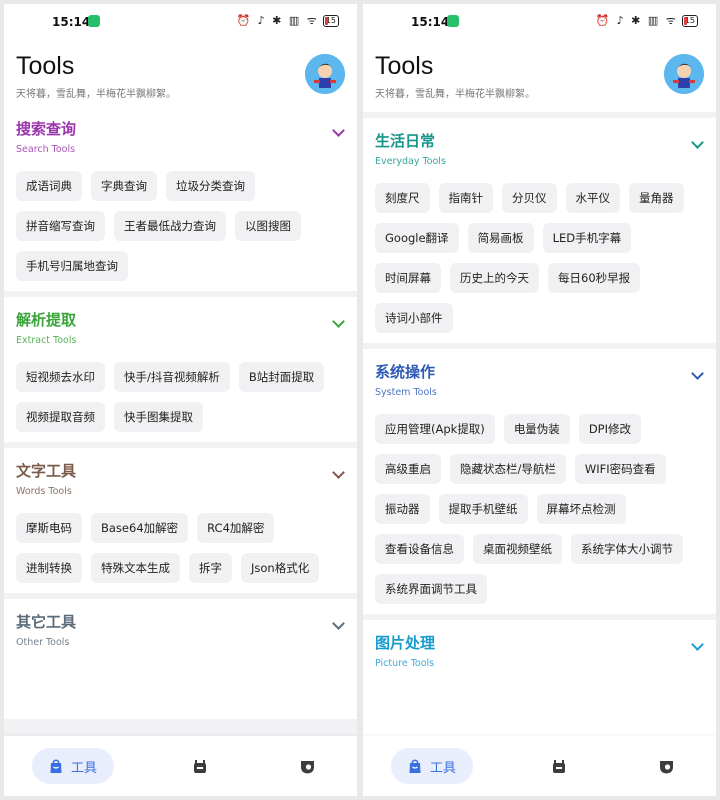 The height and width of the screenshot is (800, 720). I want to click on tool-chip: B站封面提取, so click(281, 377).